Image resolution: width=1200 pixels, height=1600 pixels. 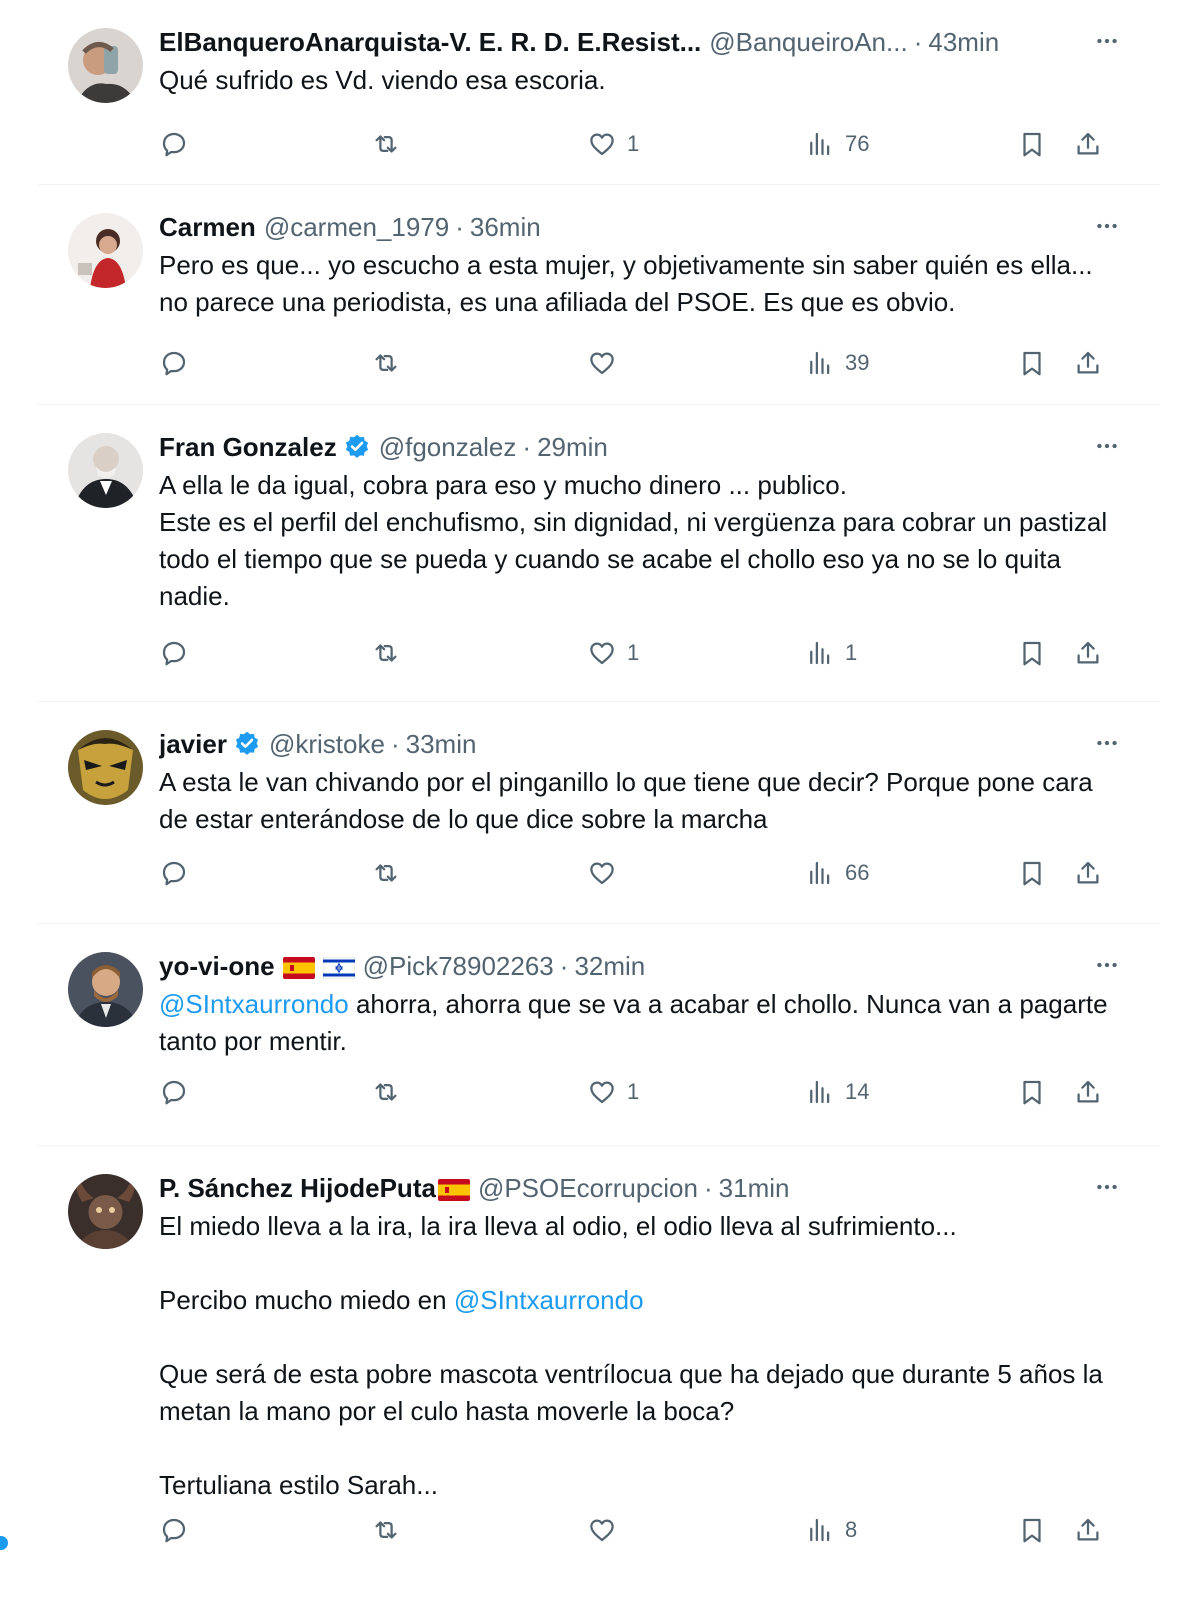 What do you see at coordinates (297, 1188) in the screenshot?
I see `display-name: P. Sánchez HijodePuta` at bounding box center [297, 1188].